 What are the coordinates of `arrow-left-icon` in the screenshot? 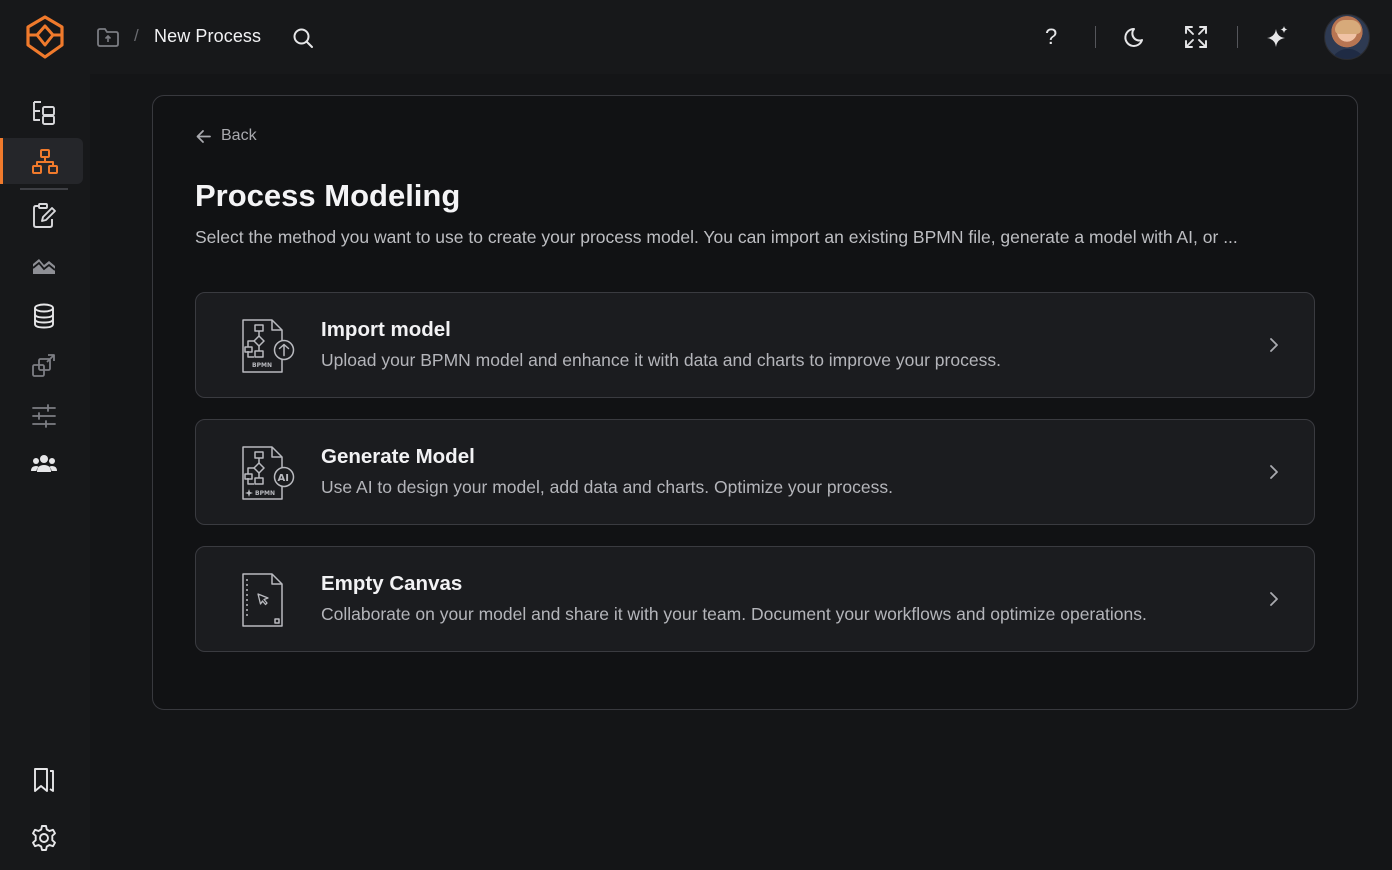 It's located at (203, 136).